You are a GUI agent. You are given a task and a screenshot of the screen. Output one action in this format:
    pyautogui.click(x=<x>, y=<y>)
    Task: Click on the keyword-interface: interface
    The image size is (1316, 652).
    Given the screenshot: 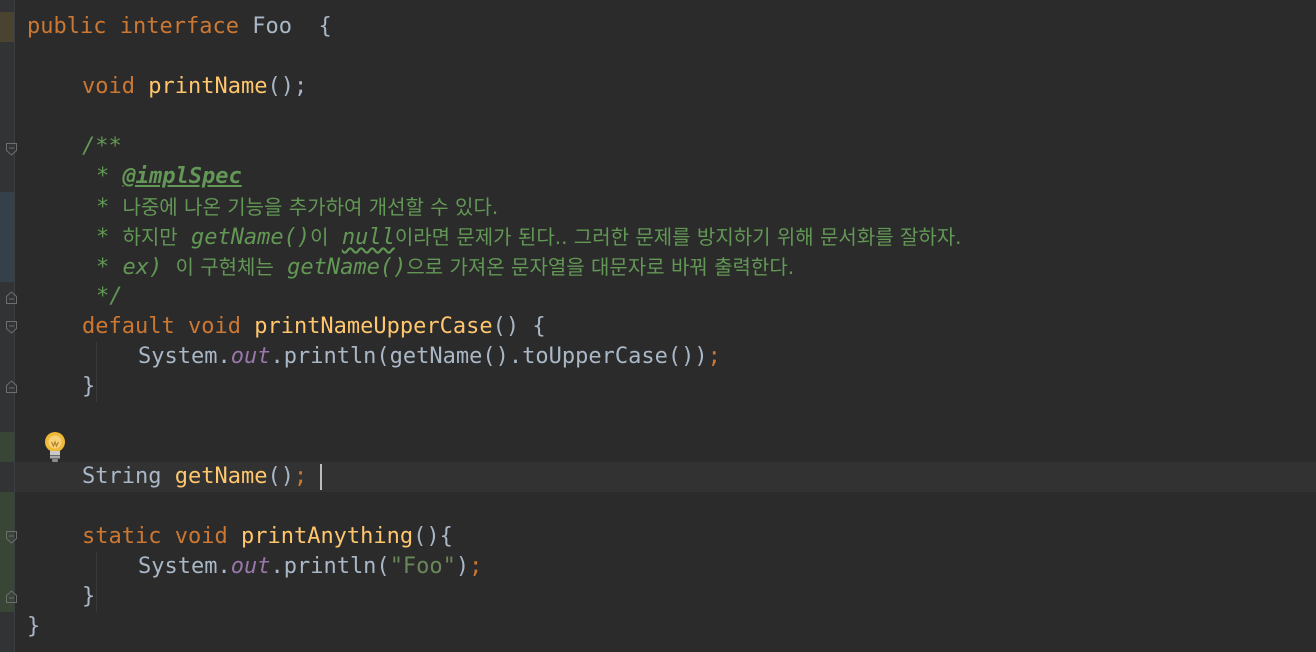 What is the action you would take?
    pyautogui.click(x=179, y=26)
    